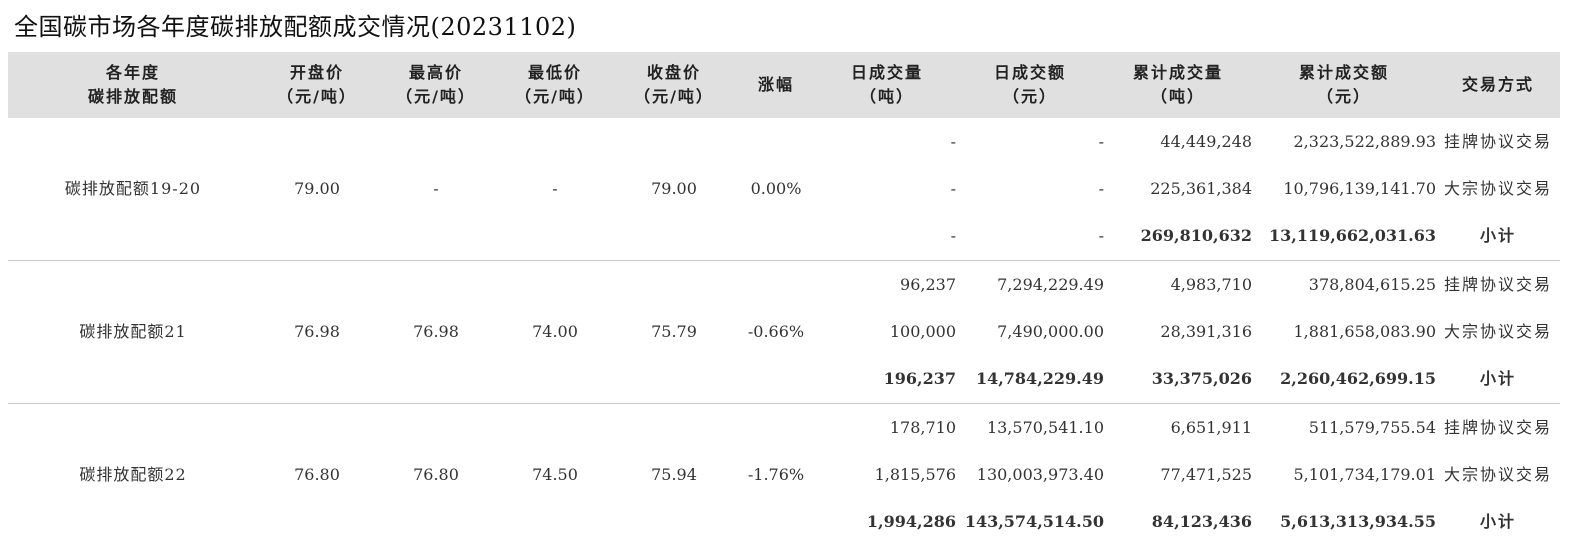 This screenshot has width=1587, height=546. What do you see at coordinates (1040, 474) in the screenshot?
I see `daily-amount: 130,003,973.40` at bounding box center [1040, 474].